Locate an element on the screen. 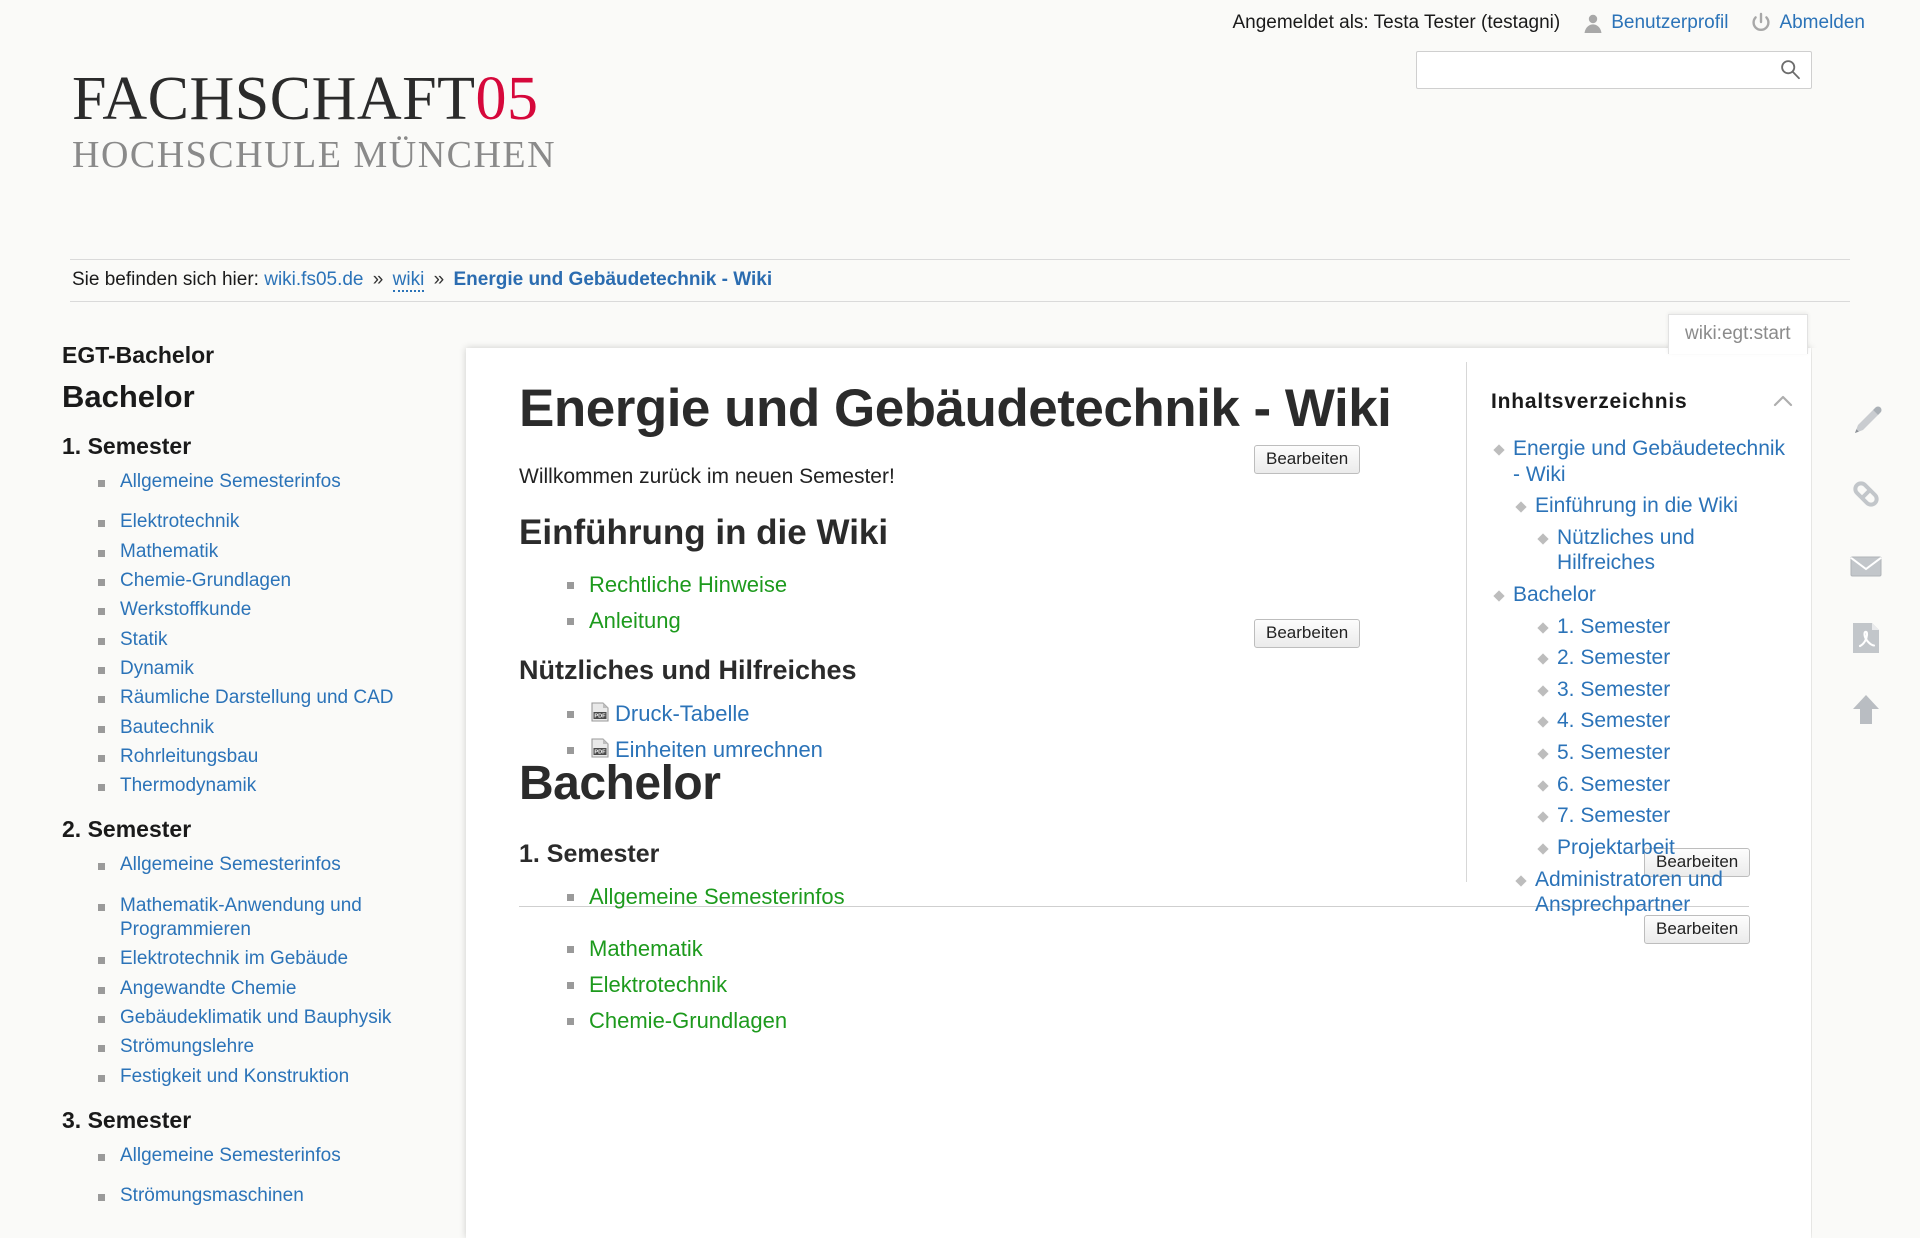  search-box is located at coordinates (1614, 70).